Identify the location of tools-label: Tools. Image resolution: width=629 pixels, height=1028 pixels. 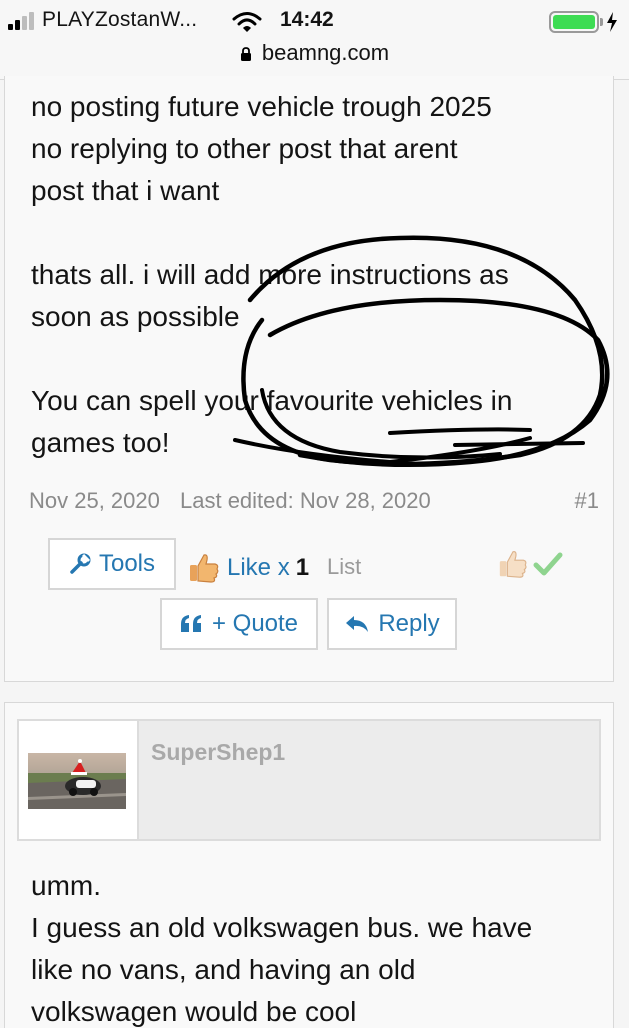
(127, 563).